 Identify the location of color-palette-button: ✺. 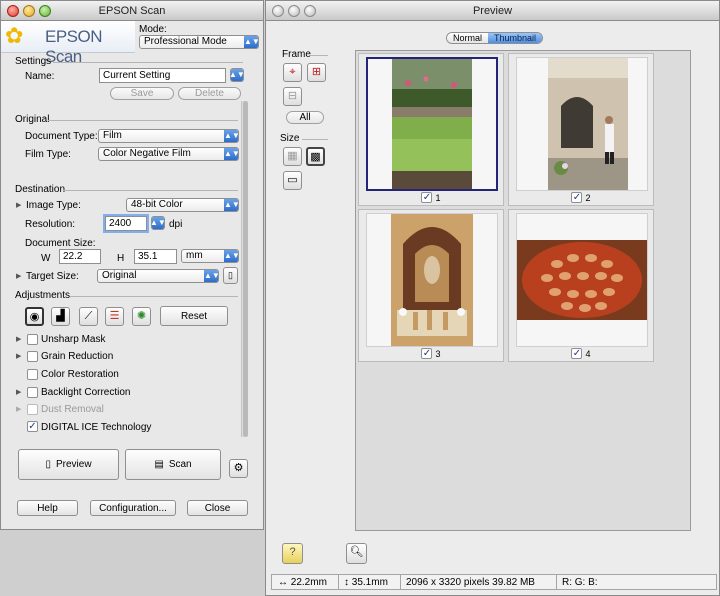
(141, 316).